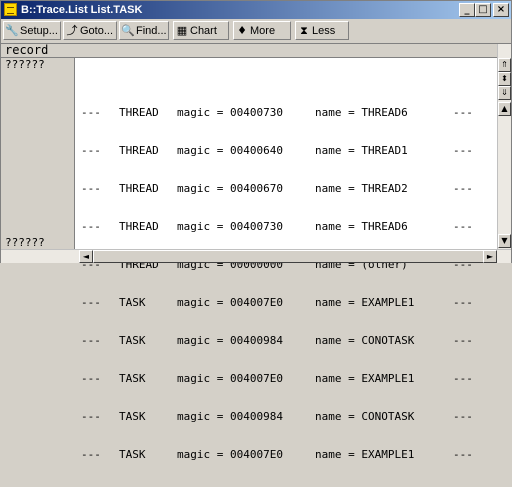 The height and width of the screenshot is (487, 512). I want to click on record-top-marker: ??????, so click(25, 64).